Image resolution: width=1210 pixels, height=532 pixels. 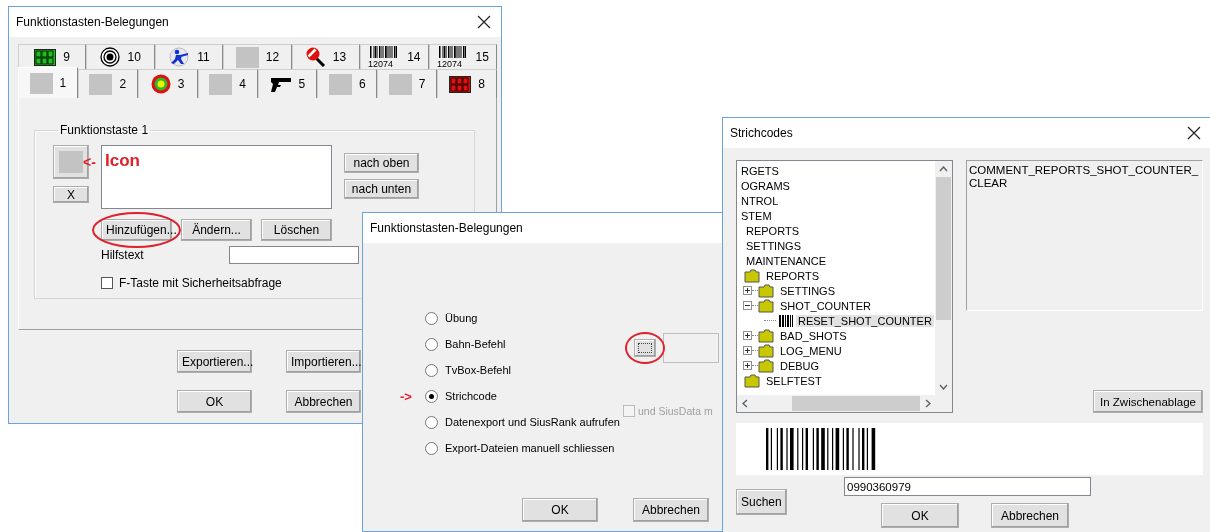 I want to click on tab: 4, so click(x=227, y=83).